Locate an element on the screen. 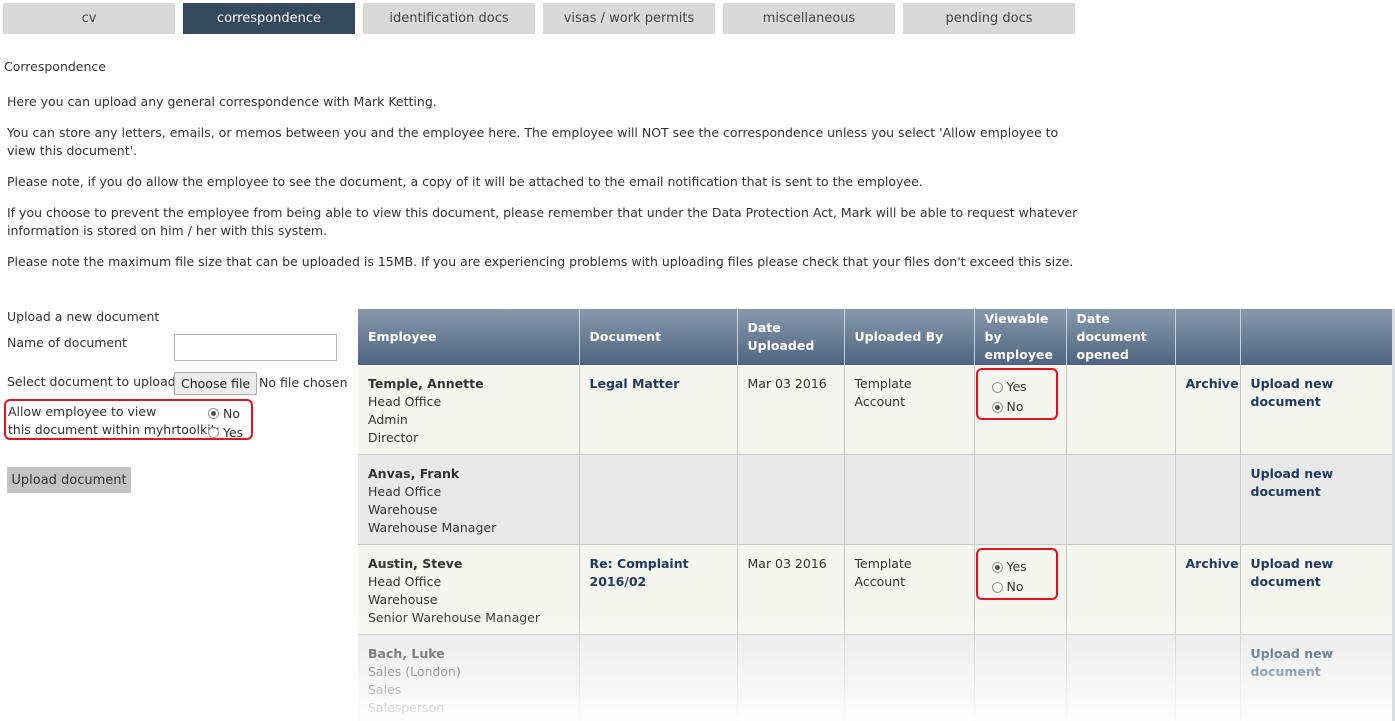 The height and width of the screenshot is (721, 1395). employee-department: Sales is located at coordinates (385, 689).